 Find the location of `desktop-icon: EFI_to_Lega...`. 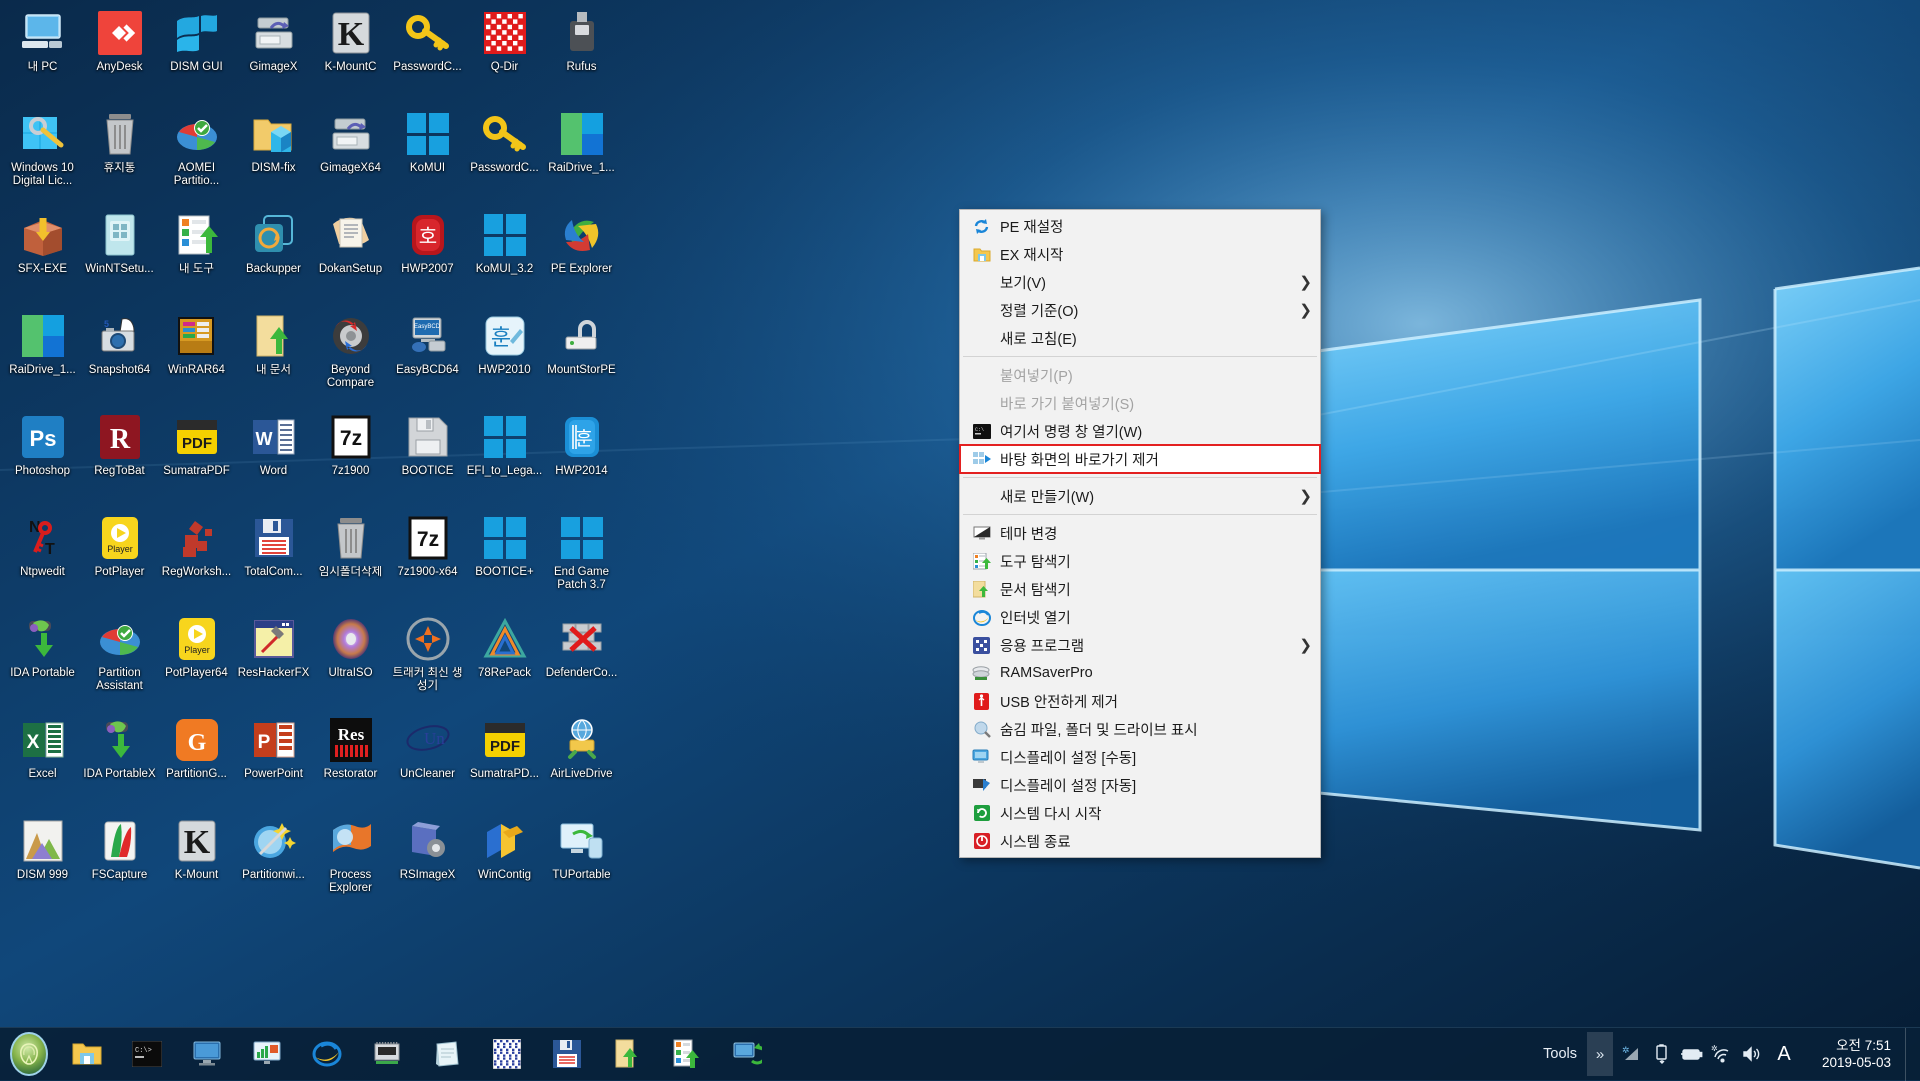

desktop-icon: EFI_to_Lega... is located at coordinates (504, 458).